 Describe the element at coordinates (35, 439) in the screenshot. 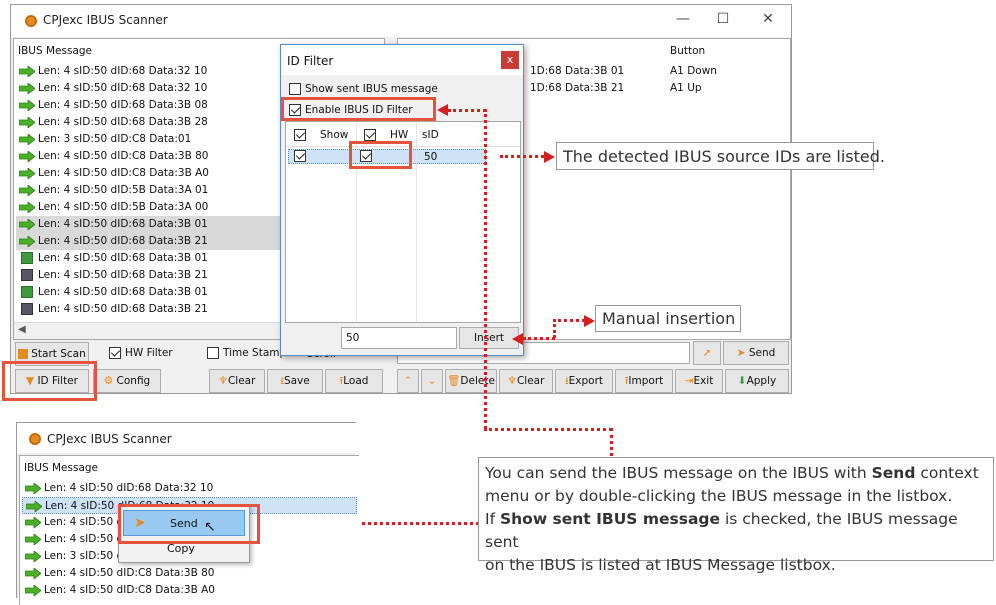

I see `second-app-gear-icon` at that location.